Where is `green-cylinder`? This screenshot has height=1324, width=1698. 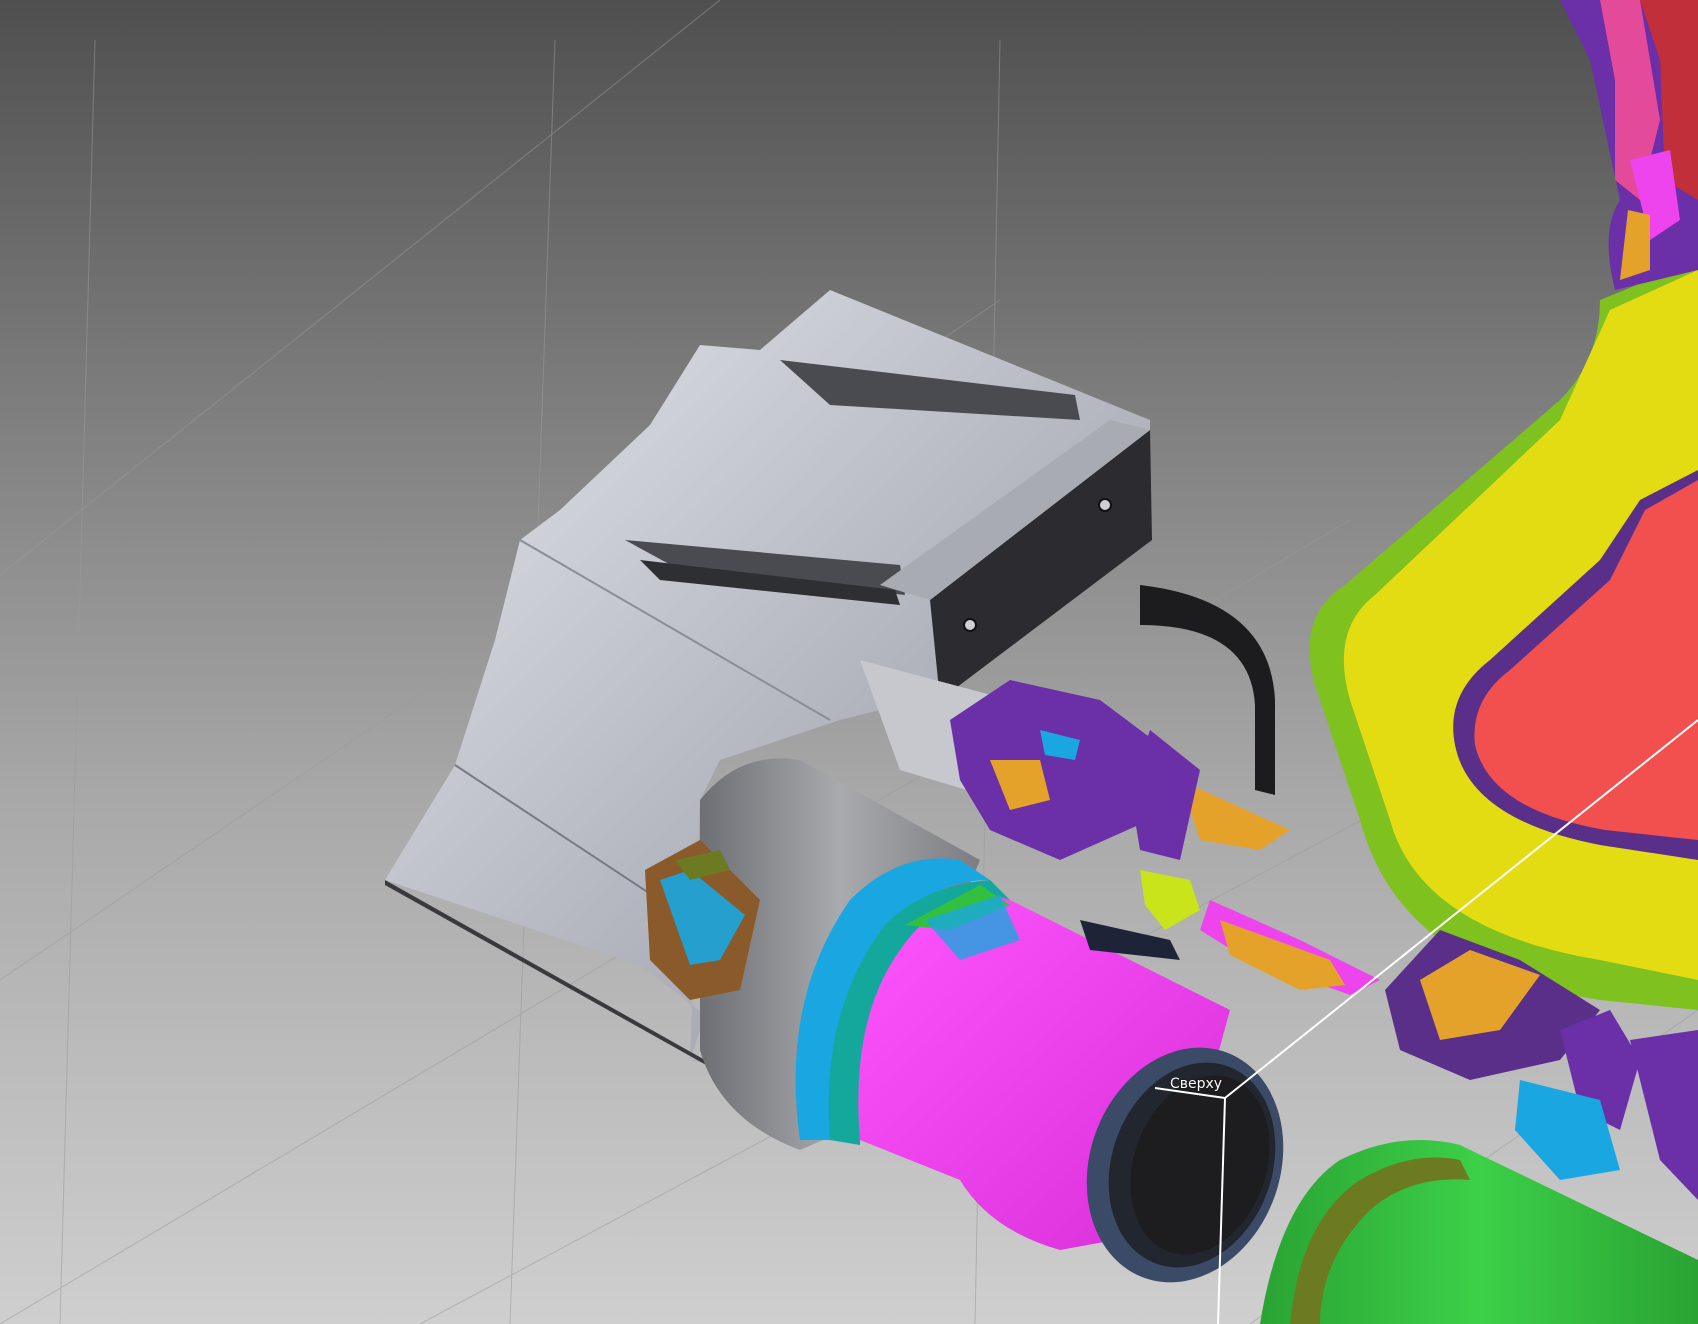 green-cylinder is located at coordinates (1479, 1232).